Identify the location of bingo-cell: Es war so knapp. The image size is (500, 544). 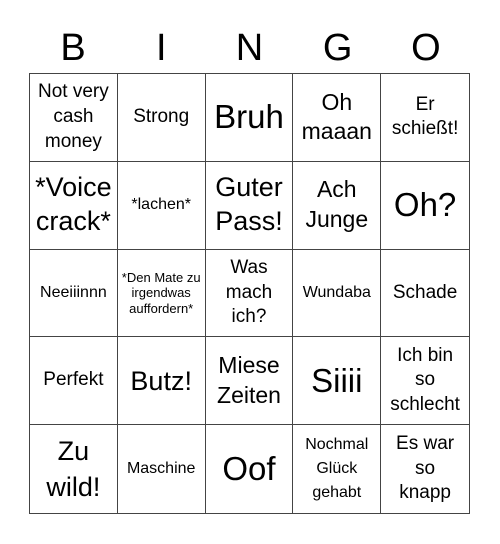
(425, 469).